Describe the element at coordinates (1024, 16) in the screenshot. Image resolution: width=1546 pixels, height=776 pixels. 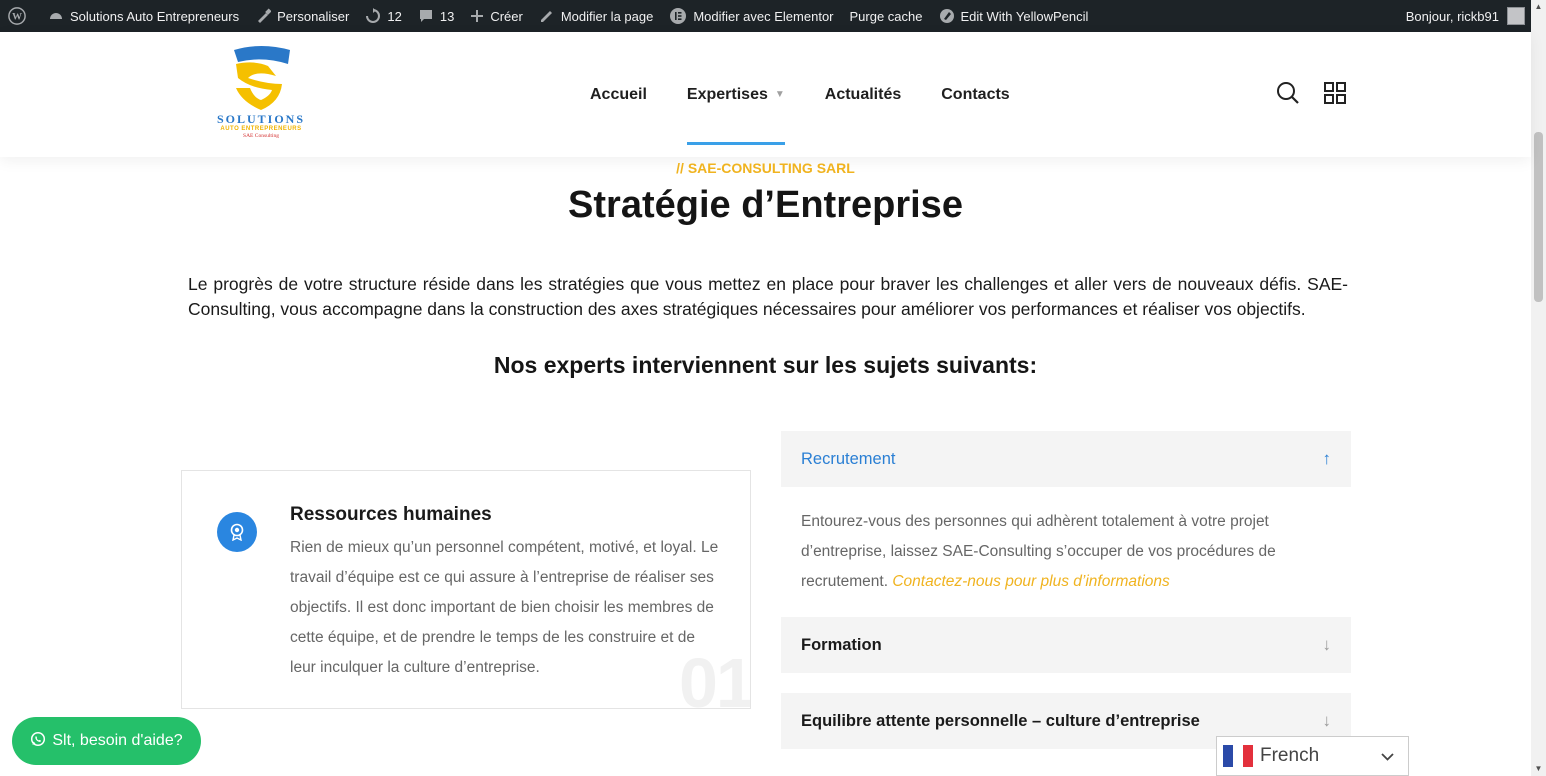
I see `yellowpencil-label: Edit With YellowPencil` at that location.